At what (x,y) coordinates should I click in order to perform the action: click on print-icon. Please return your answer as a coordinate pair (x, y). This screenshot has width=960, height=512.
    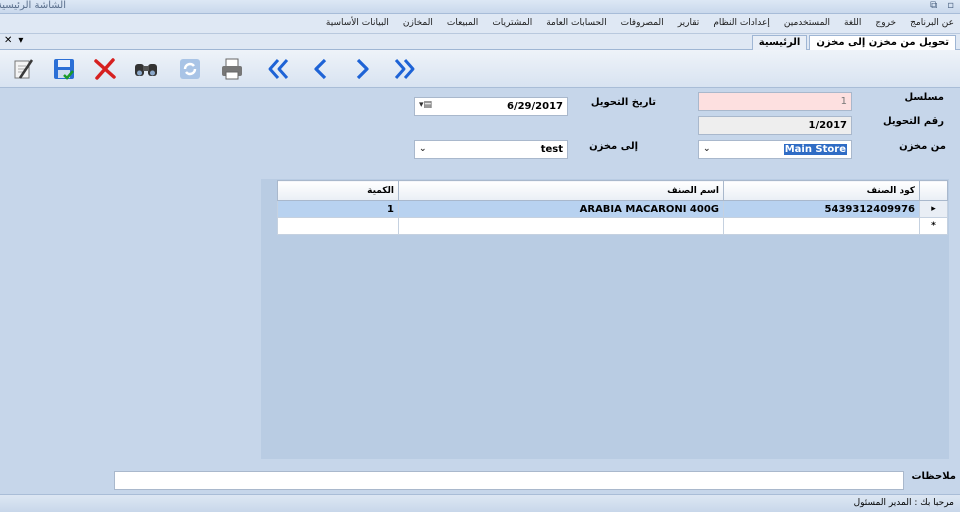
    Looking at the image, I should click on (232, 69).